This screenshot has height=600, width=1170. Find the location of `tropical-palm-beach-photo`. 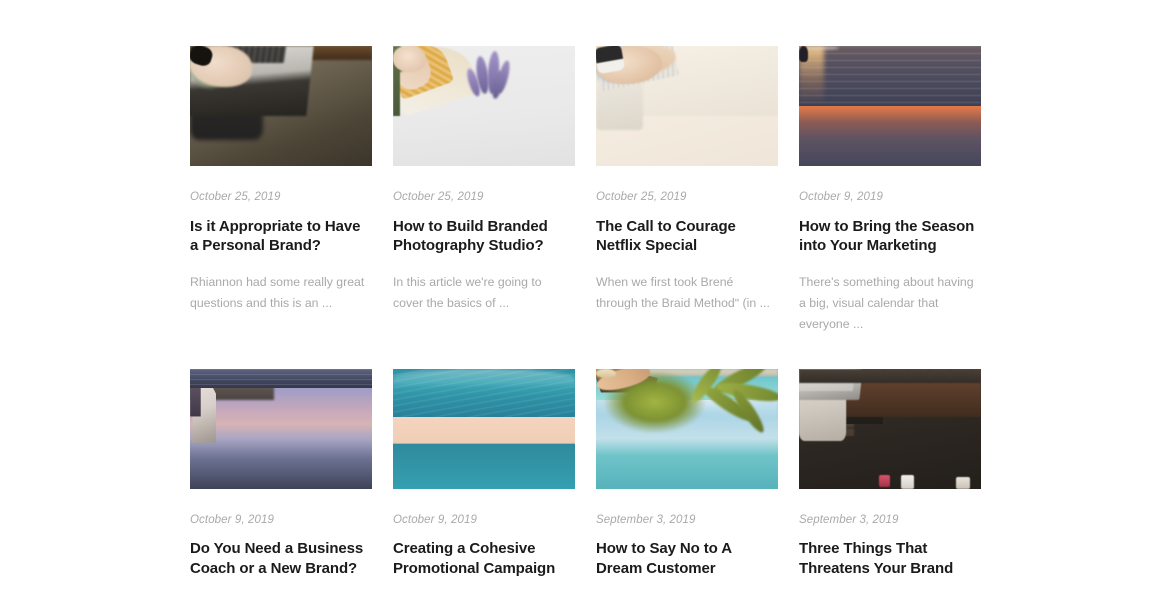

tropical-palm-beach-photo is located at coordinates (687, 428).